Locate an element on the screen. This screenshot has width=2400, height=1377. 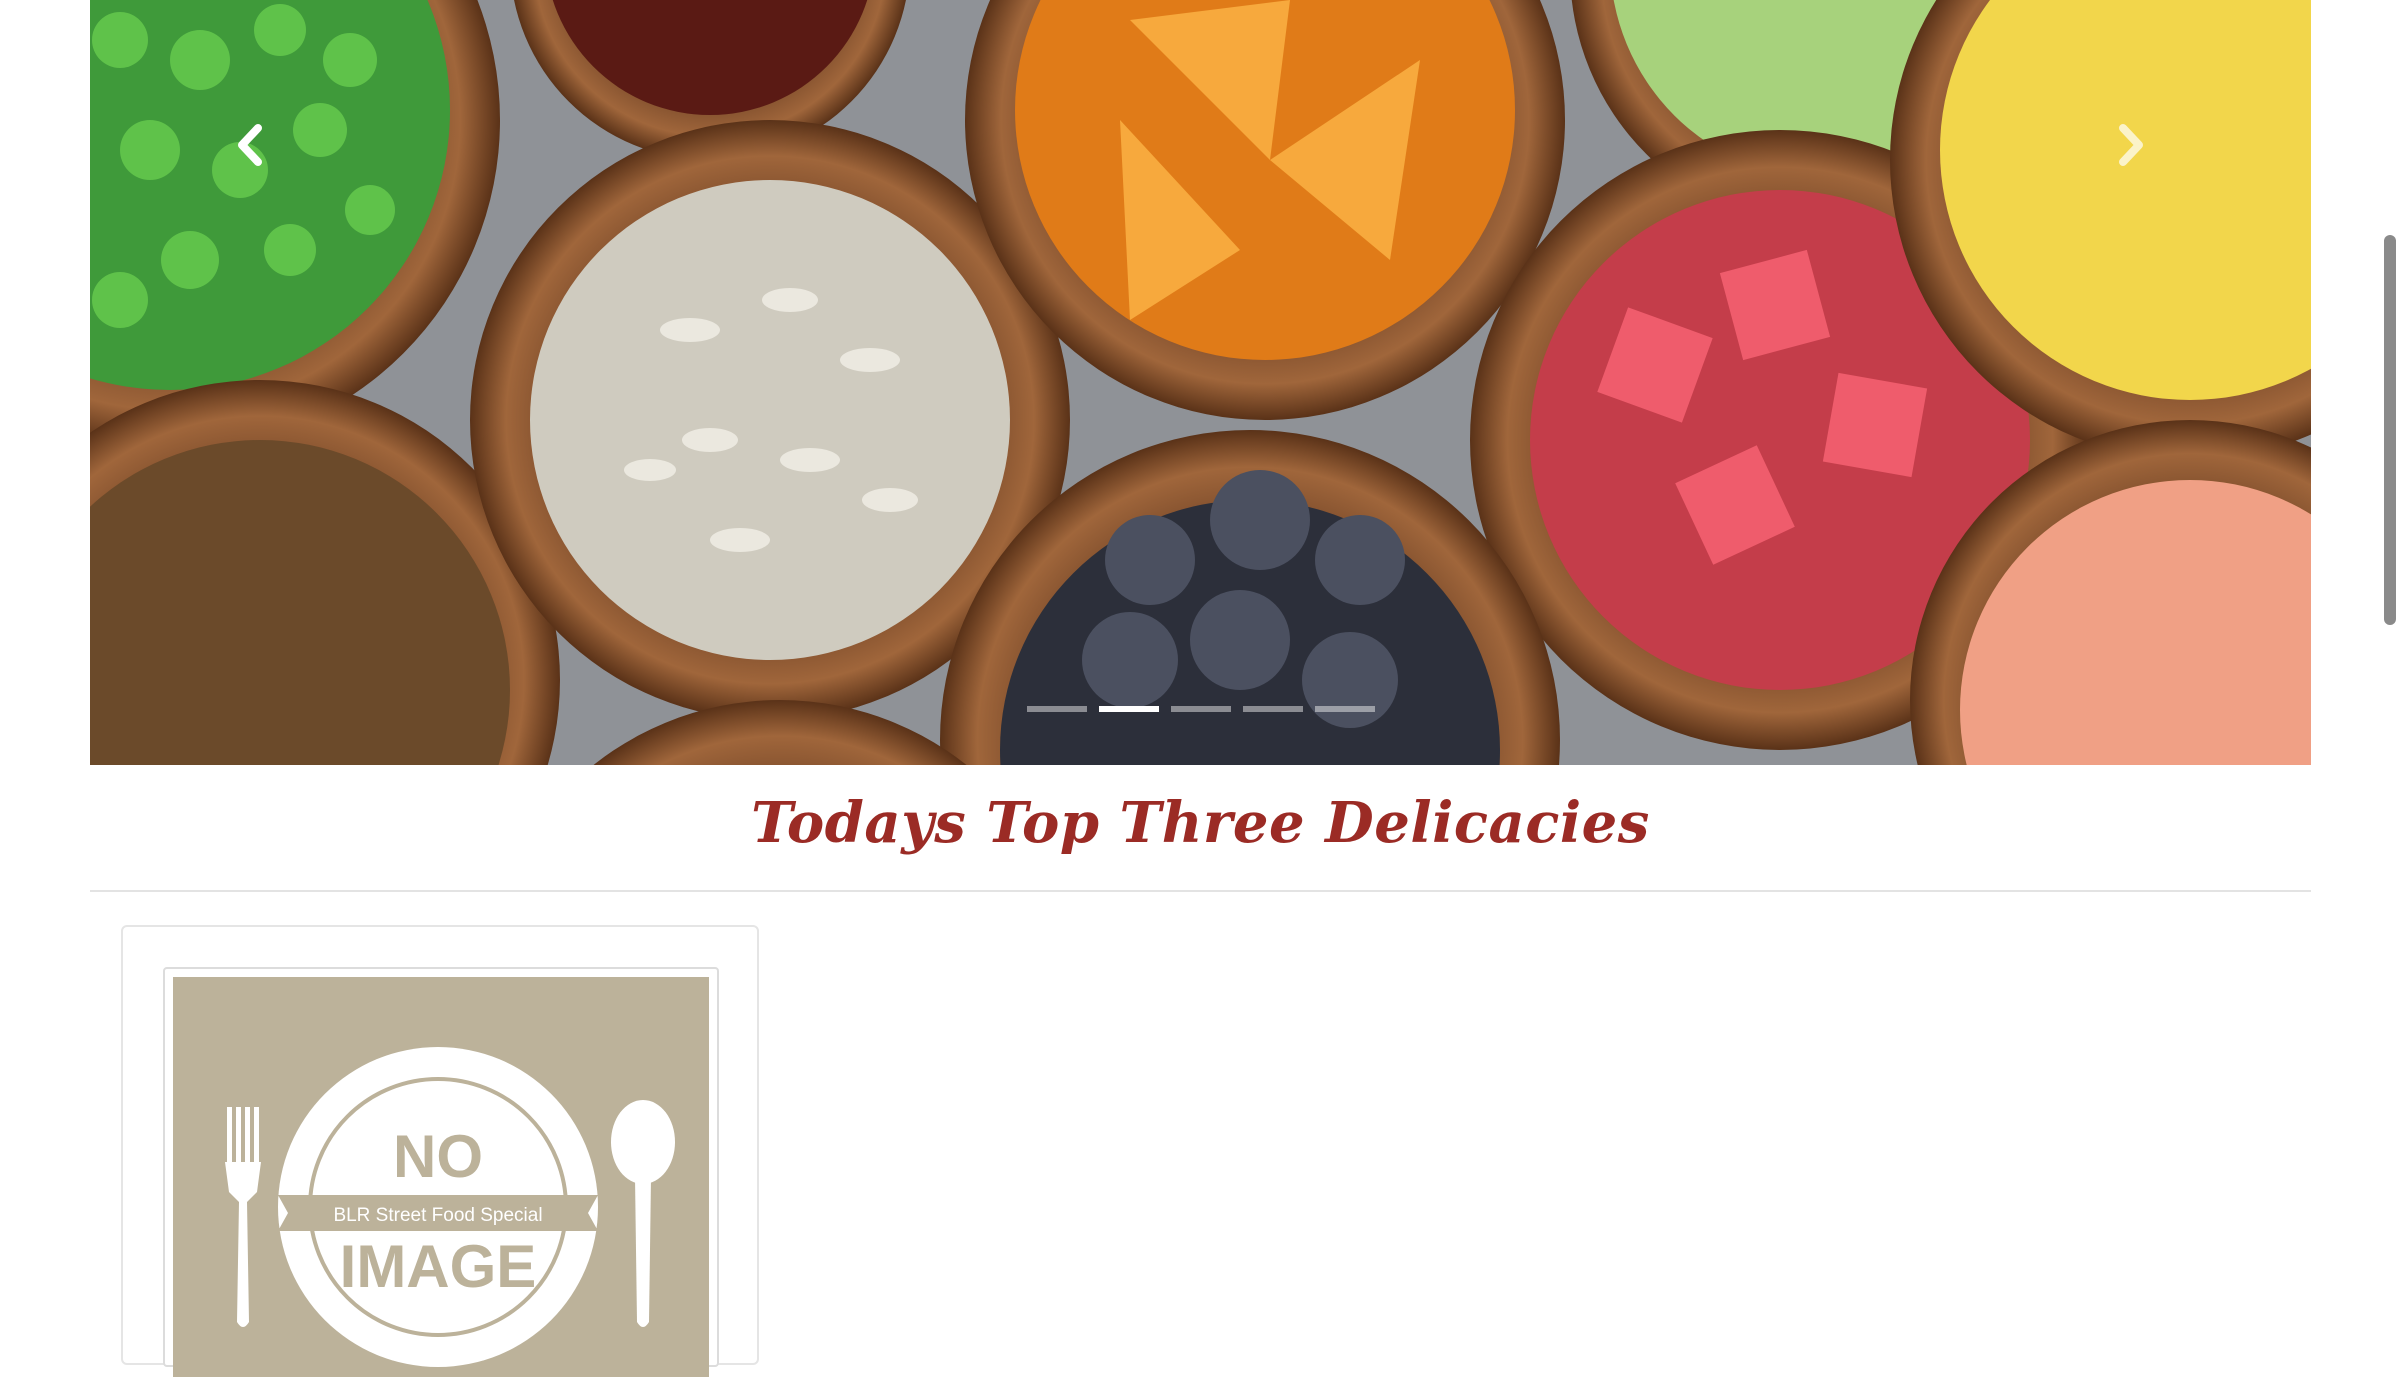
delicacy-card: BLR Street Food Special NO IMAGE is located at coordinates (440, 1151).